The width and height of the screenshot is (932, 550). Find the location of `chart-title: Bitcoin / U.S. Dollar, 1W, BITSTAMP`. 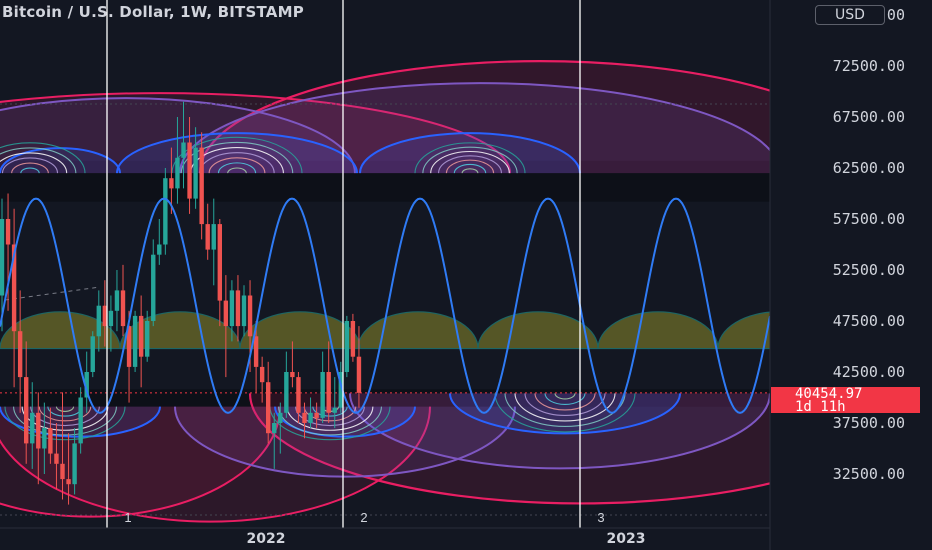

chart-title: Bitcoin / U.S. Dollar, 1W, BITSTAMP is located at coordinates (153, 12).